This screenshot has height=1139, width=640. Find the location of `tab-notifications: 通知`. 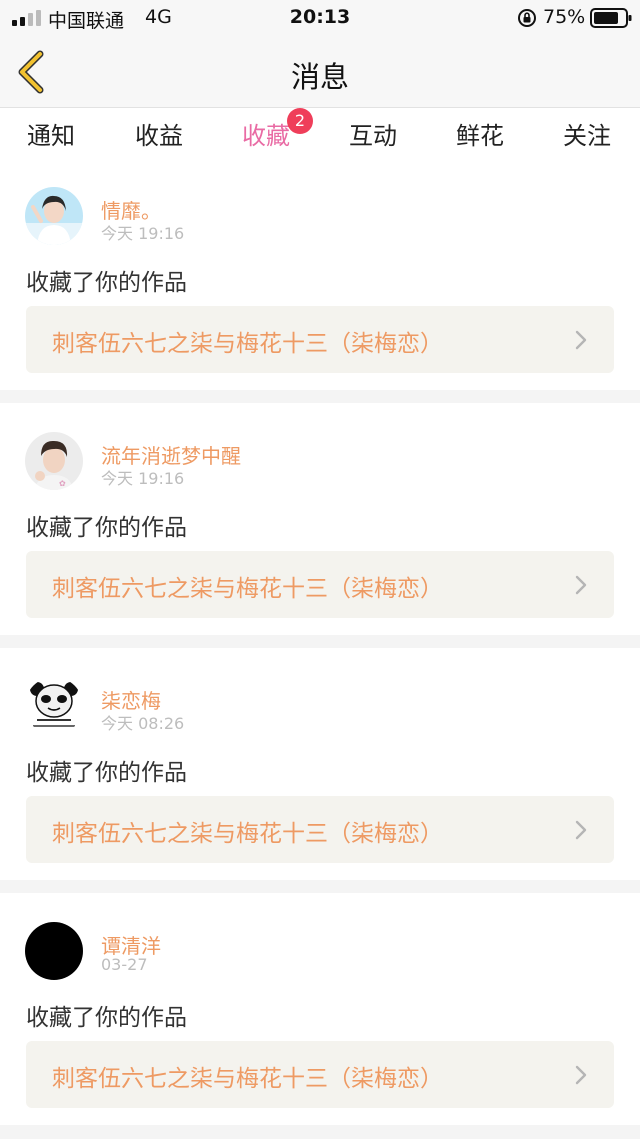

tab-notifications: 通知 is located at coordinates (53, 137).